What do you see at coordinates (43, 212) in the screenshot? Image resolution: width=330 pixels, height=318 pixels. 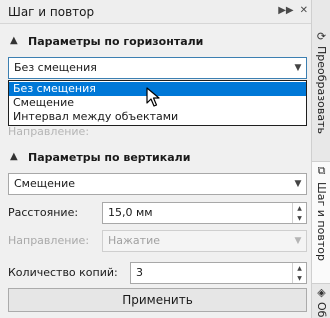 I see `distance-label: Расстояние:` at bounding box center [43, 212].